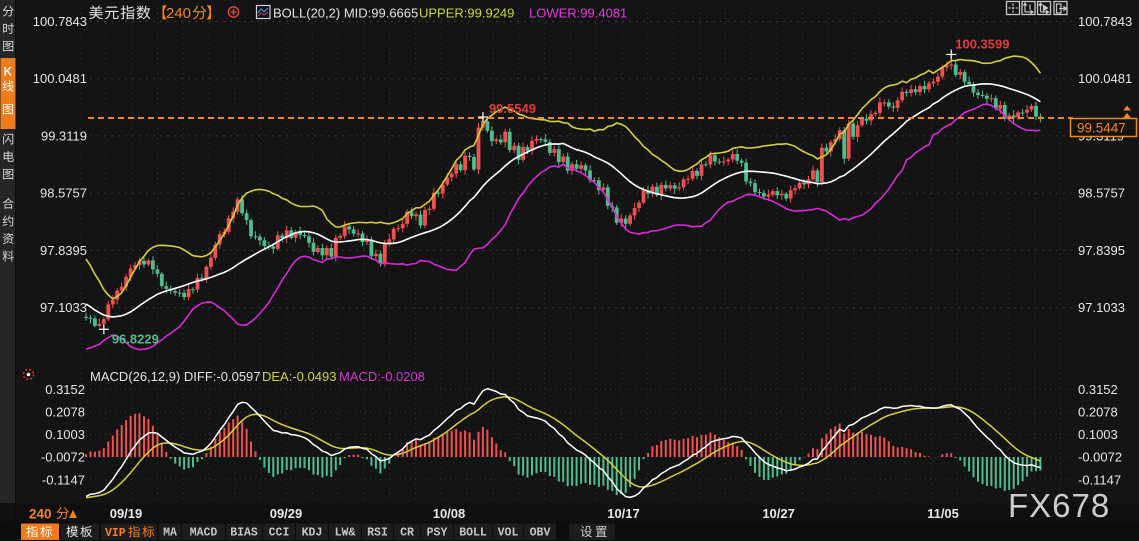  What do you see at coordinates (623, 513) in the screenshot?
I see `svg-text: 10/17` at bounding box center [623, 513].